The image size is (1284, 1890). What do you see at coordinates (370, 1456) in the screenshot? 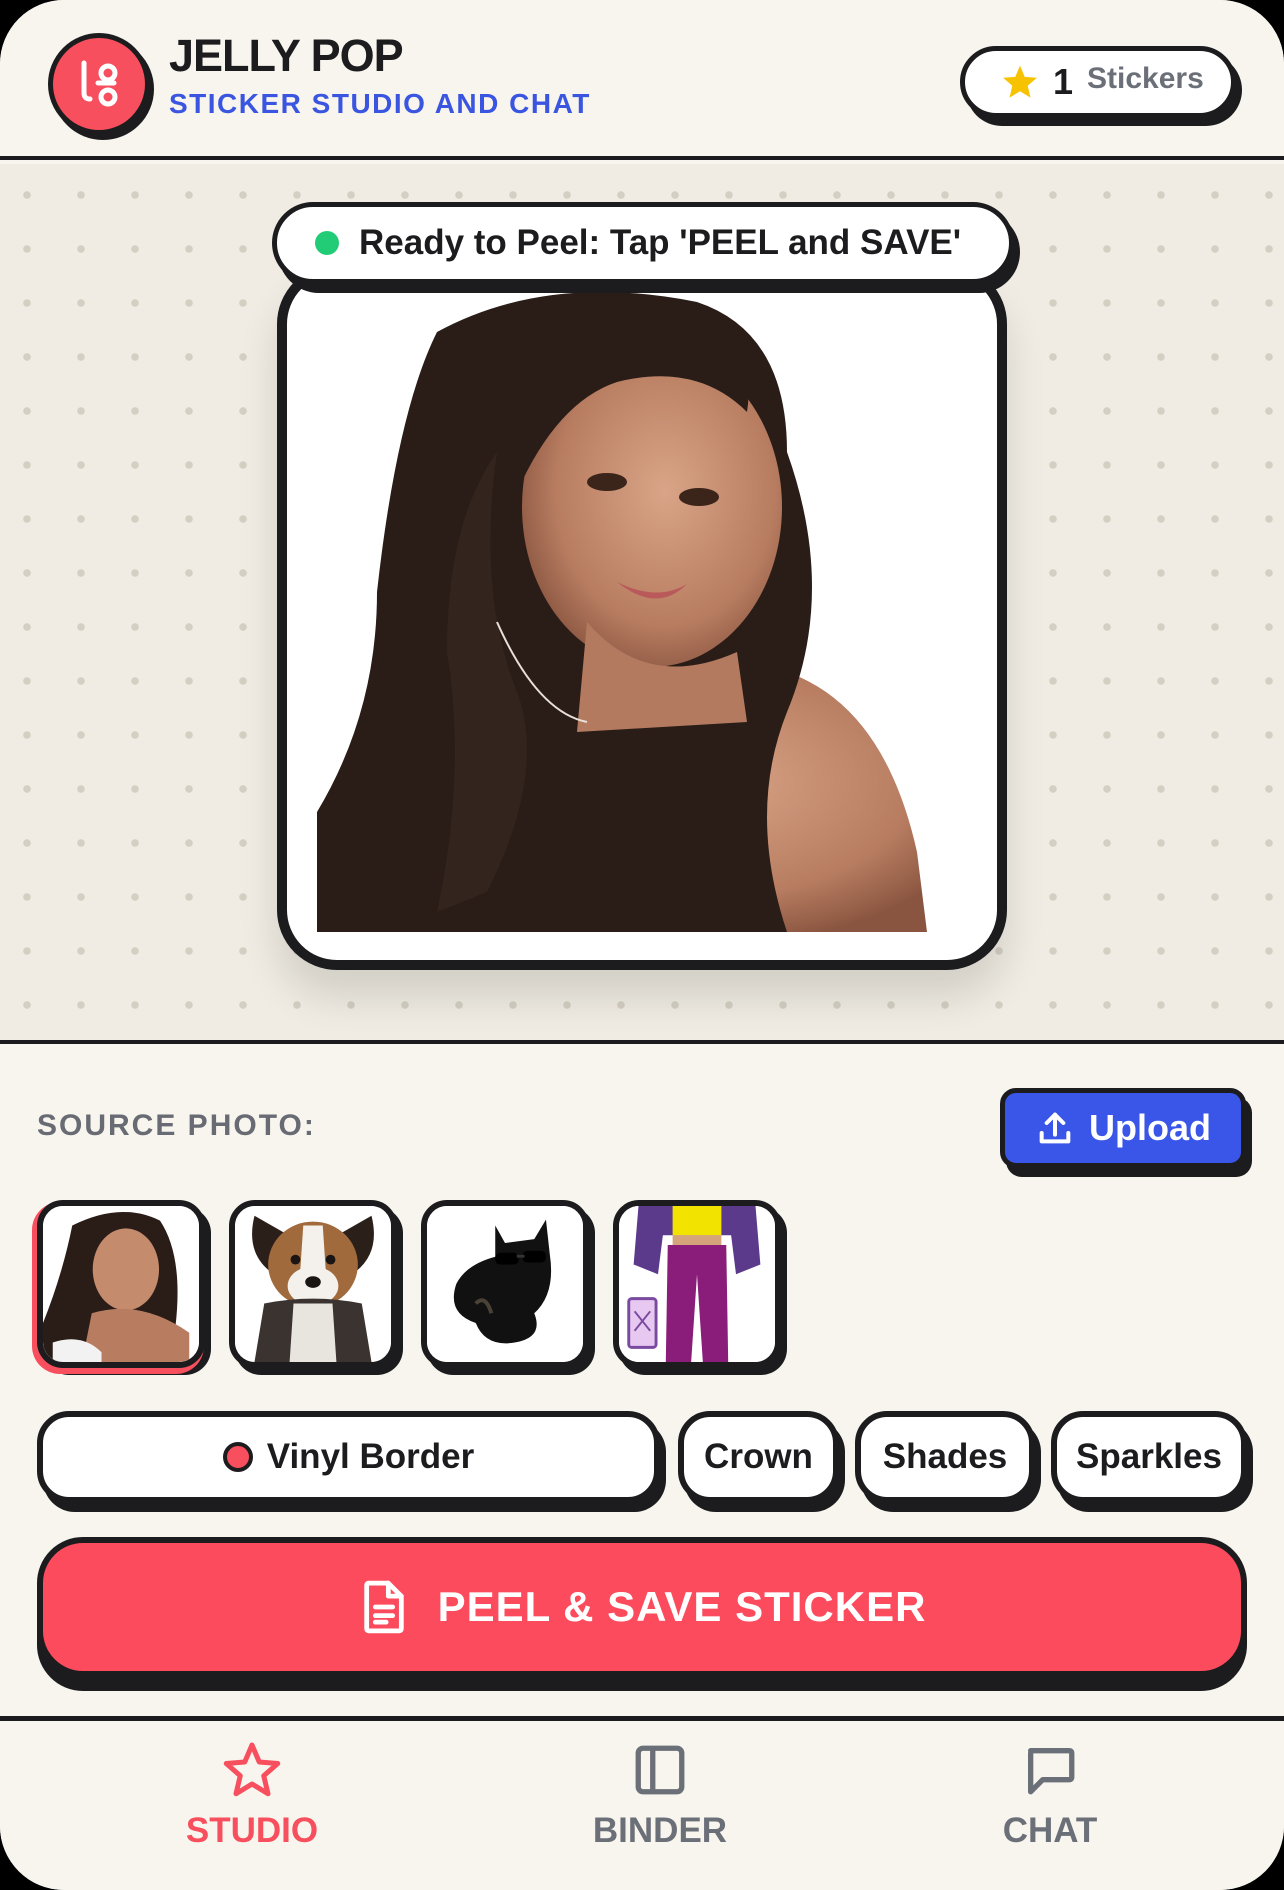
I see `chip-label: Vinyl Border` at bounding box center [370, 1456].